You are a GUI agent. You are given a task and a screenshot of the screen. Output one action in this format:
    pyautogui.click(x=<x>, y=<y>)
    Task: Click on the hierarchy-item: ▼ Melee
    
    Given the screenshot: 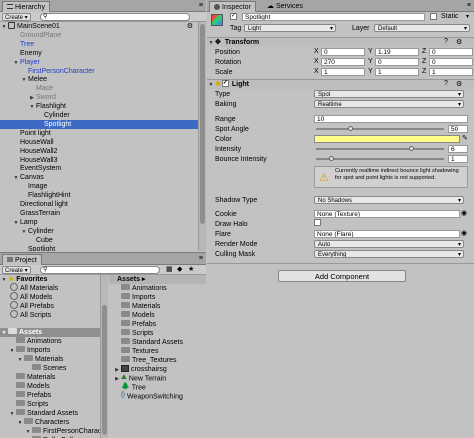 What is the action you would take?
    pyautogui.click(x=99, y=79)
    